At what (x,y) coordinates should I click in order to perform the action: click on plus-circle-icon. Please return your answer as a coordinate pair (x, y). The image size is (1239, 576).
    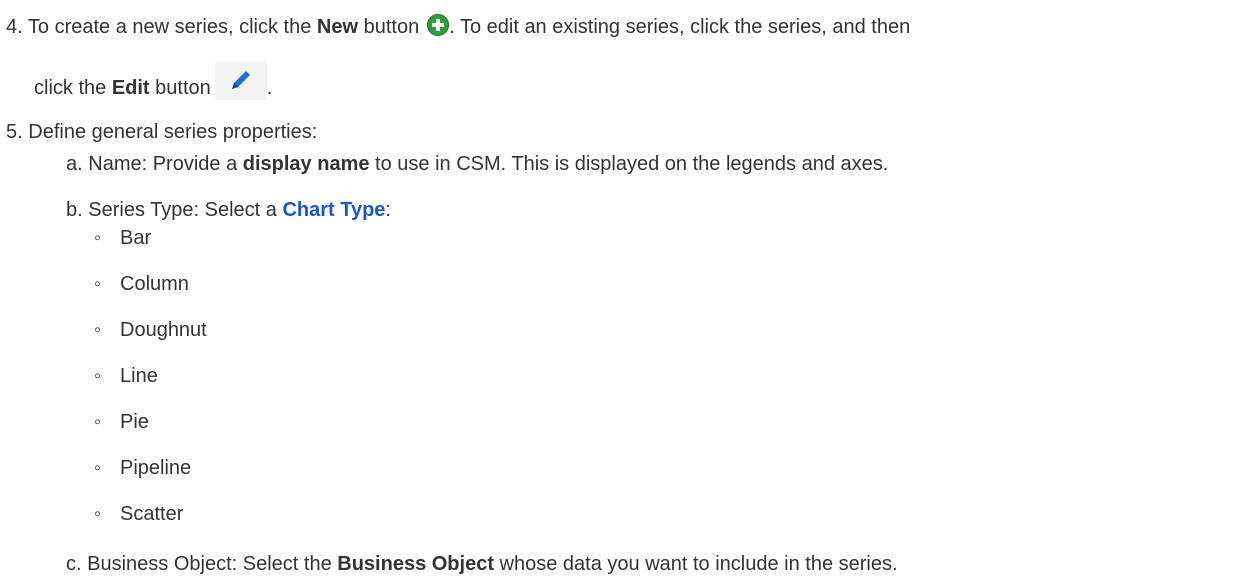
    Looking at the image, I should click on (438, 25).